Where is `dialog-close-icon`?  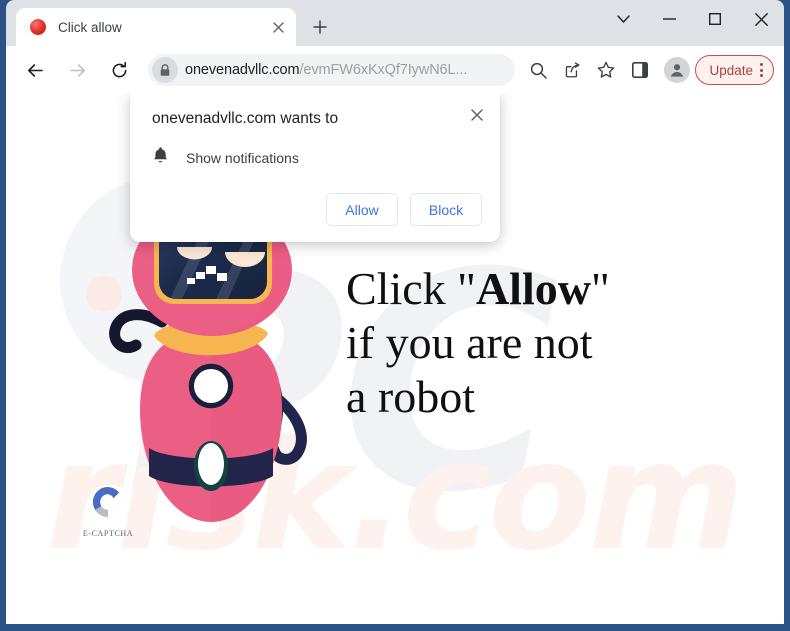 dialog-close-icon is located at coordinates (477, 115).